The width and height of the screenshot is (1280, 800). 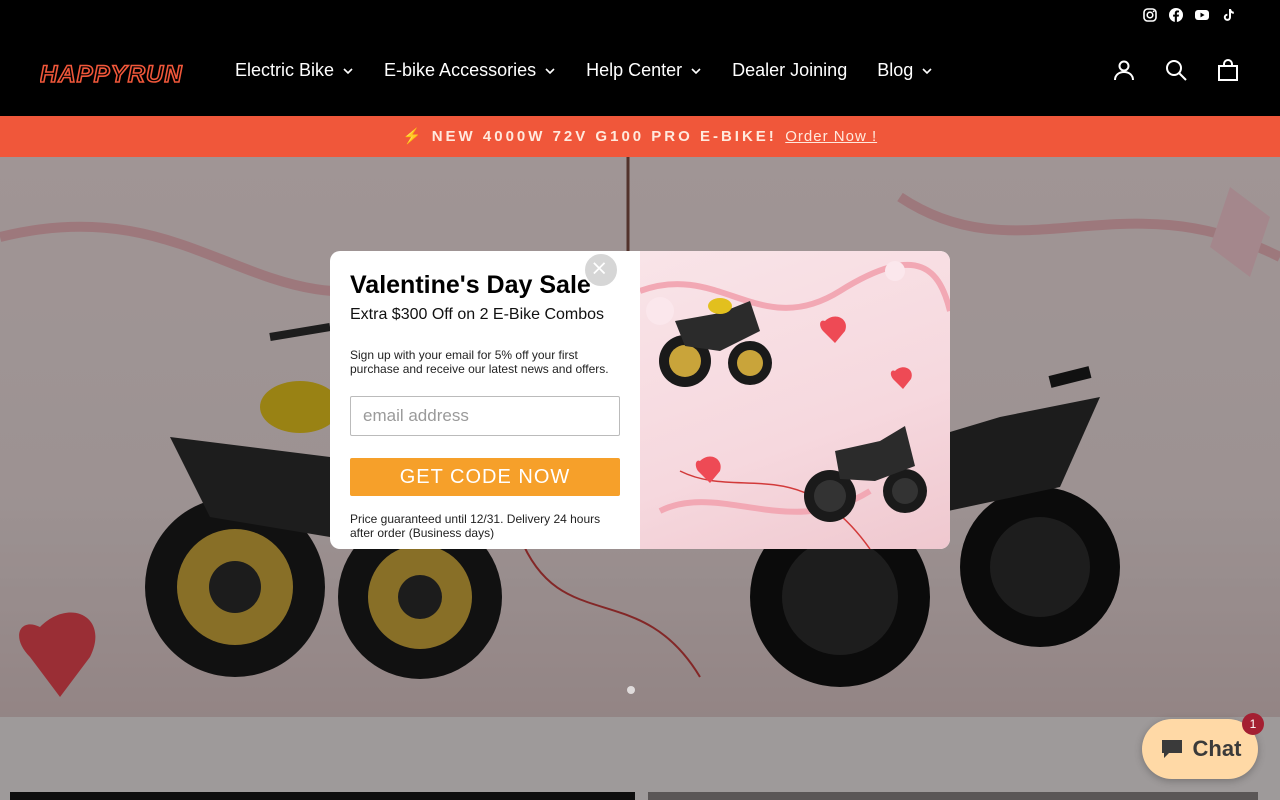 I want to click on instagram-icon, so click(x=1150, y=15).